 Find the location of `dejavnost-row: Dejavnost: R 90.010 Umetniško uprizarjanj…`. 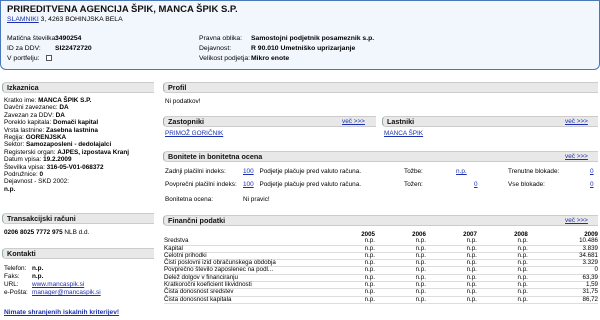

dejavnost-row: Dejavnost: R 90.010 Umetniško uprizarjanj… is located at coordinates (277, 48).